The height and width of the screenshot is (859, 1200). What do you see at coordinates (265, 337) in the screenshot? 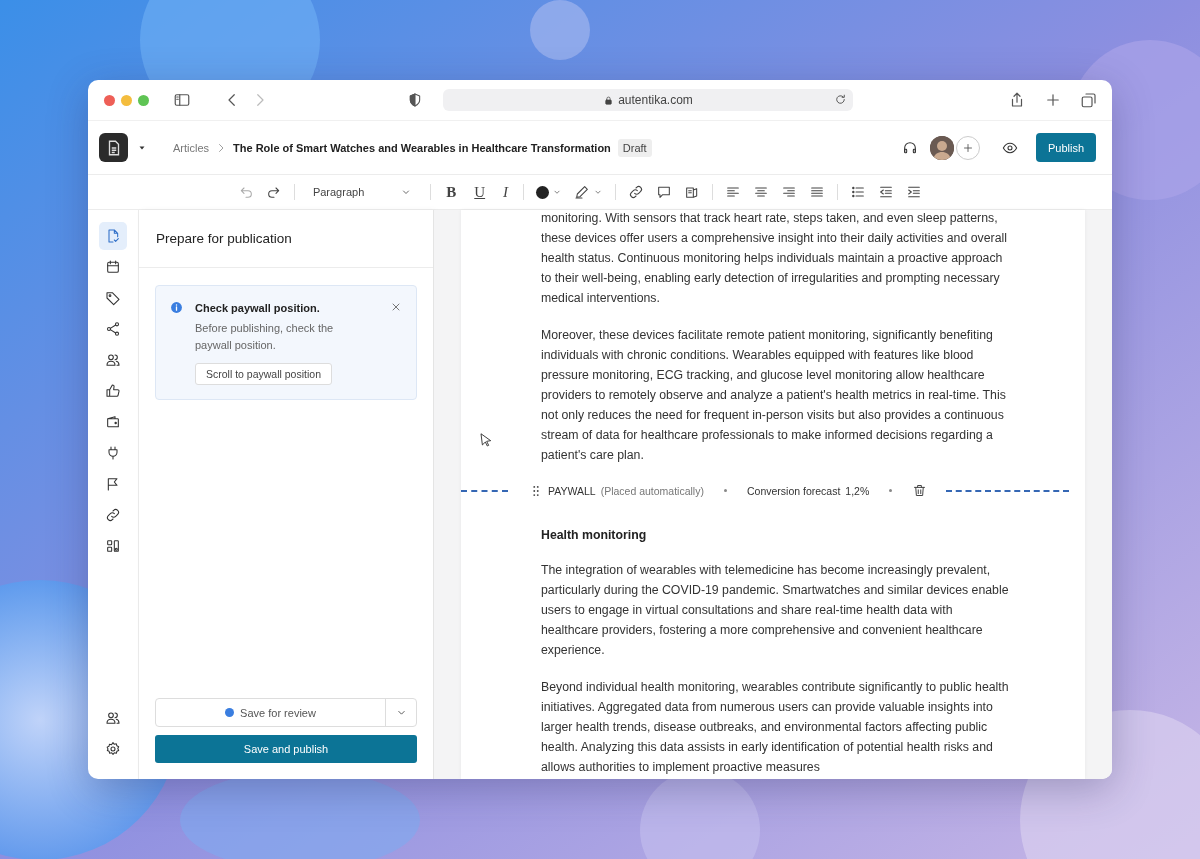
I see `notice-text: Before publishing, check the paywall position.` at bounding box center [265, 337].